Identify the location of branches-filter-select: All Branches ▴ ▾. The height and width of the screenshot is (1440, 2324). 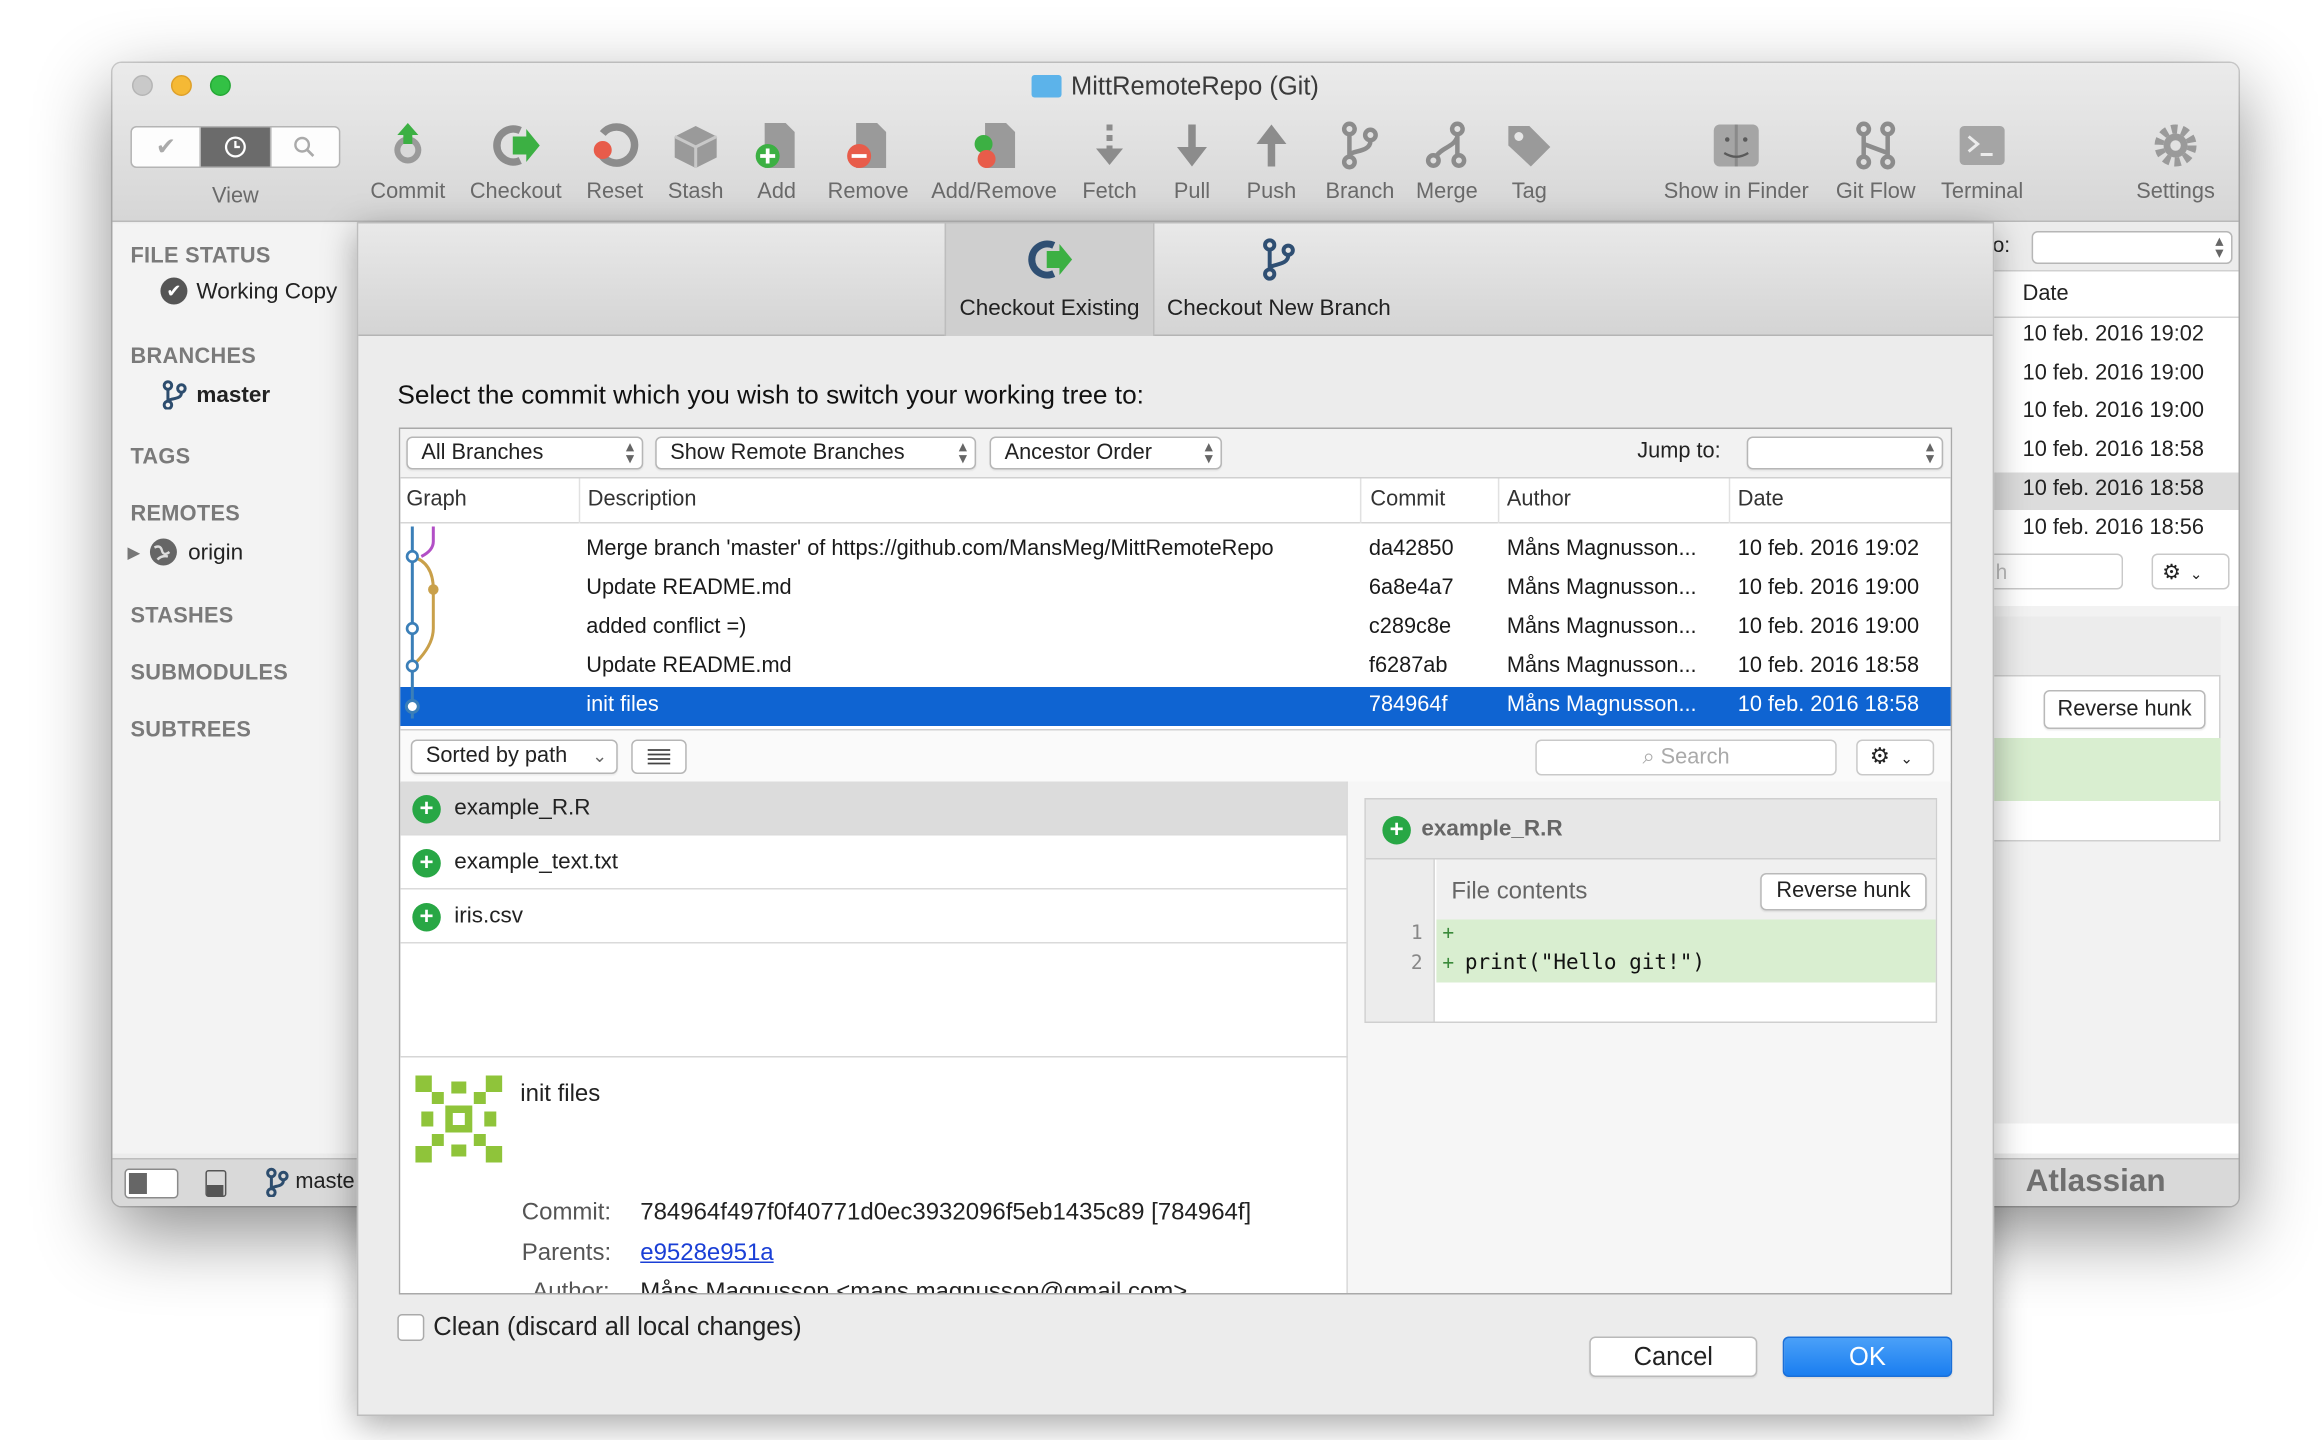
(525, 453).